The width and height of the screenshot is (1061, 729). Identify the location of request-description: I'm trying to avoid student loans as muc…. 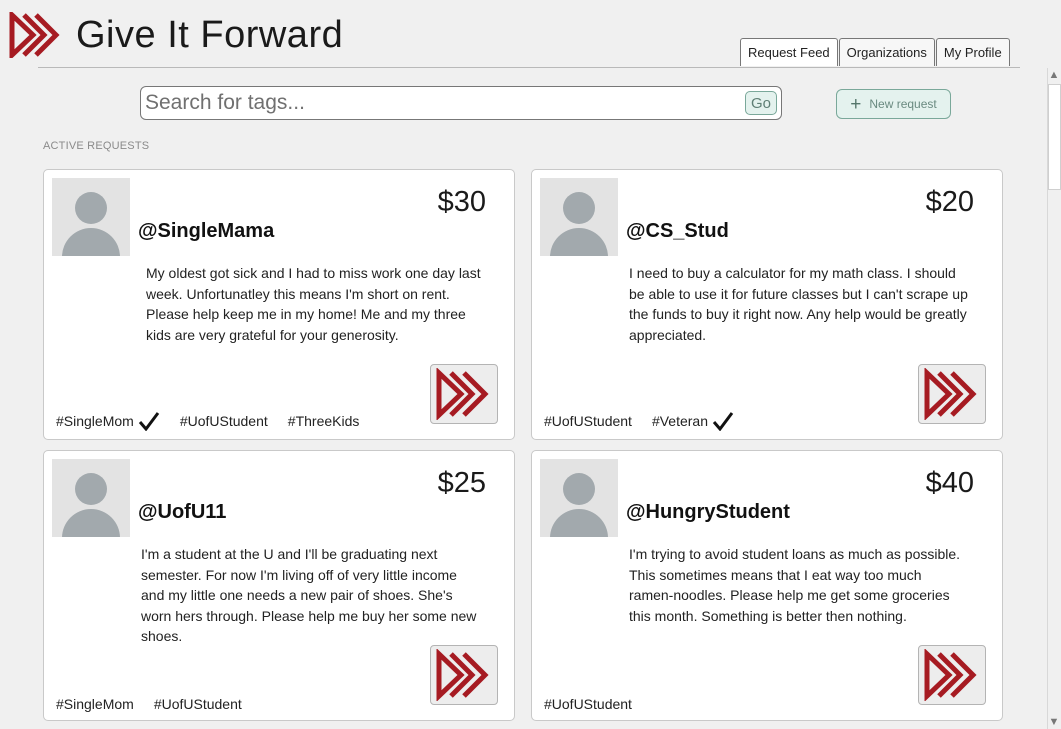
(795, 585).